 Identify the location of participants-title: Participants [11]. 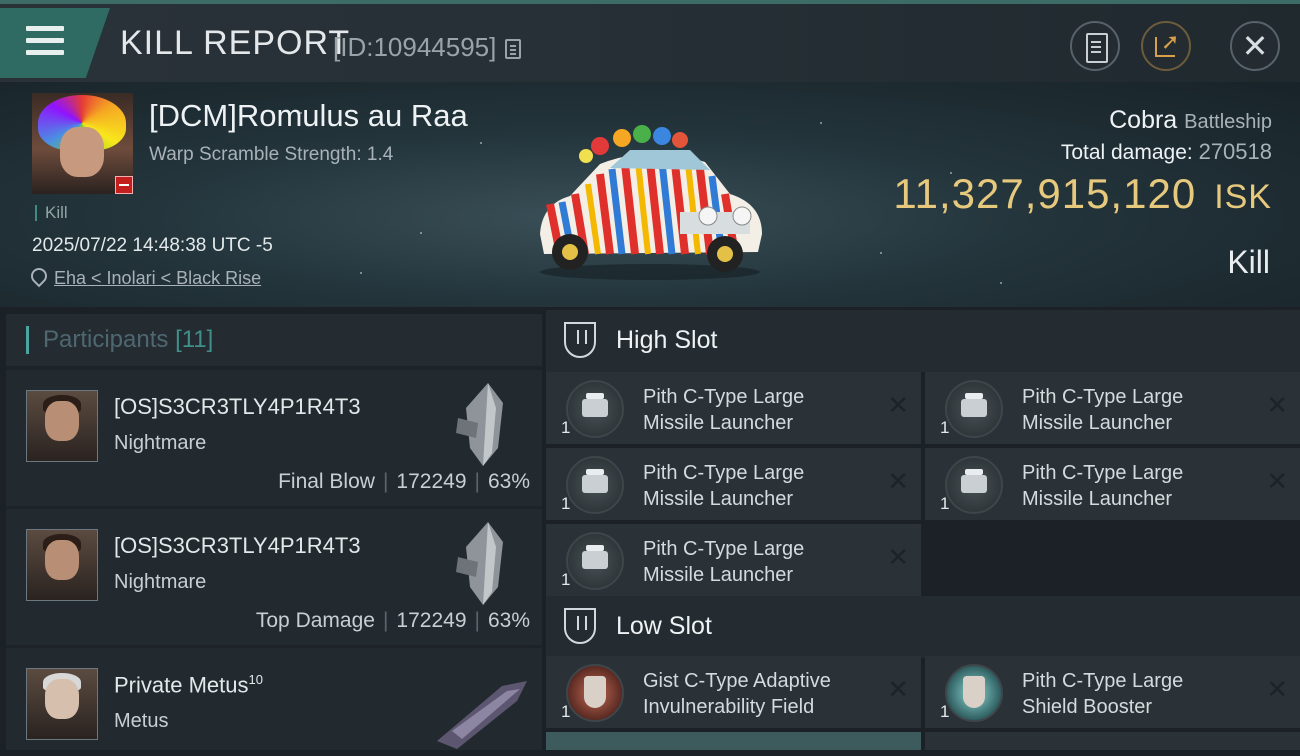
(119, 340).